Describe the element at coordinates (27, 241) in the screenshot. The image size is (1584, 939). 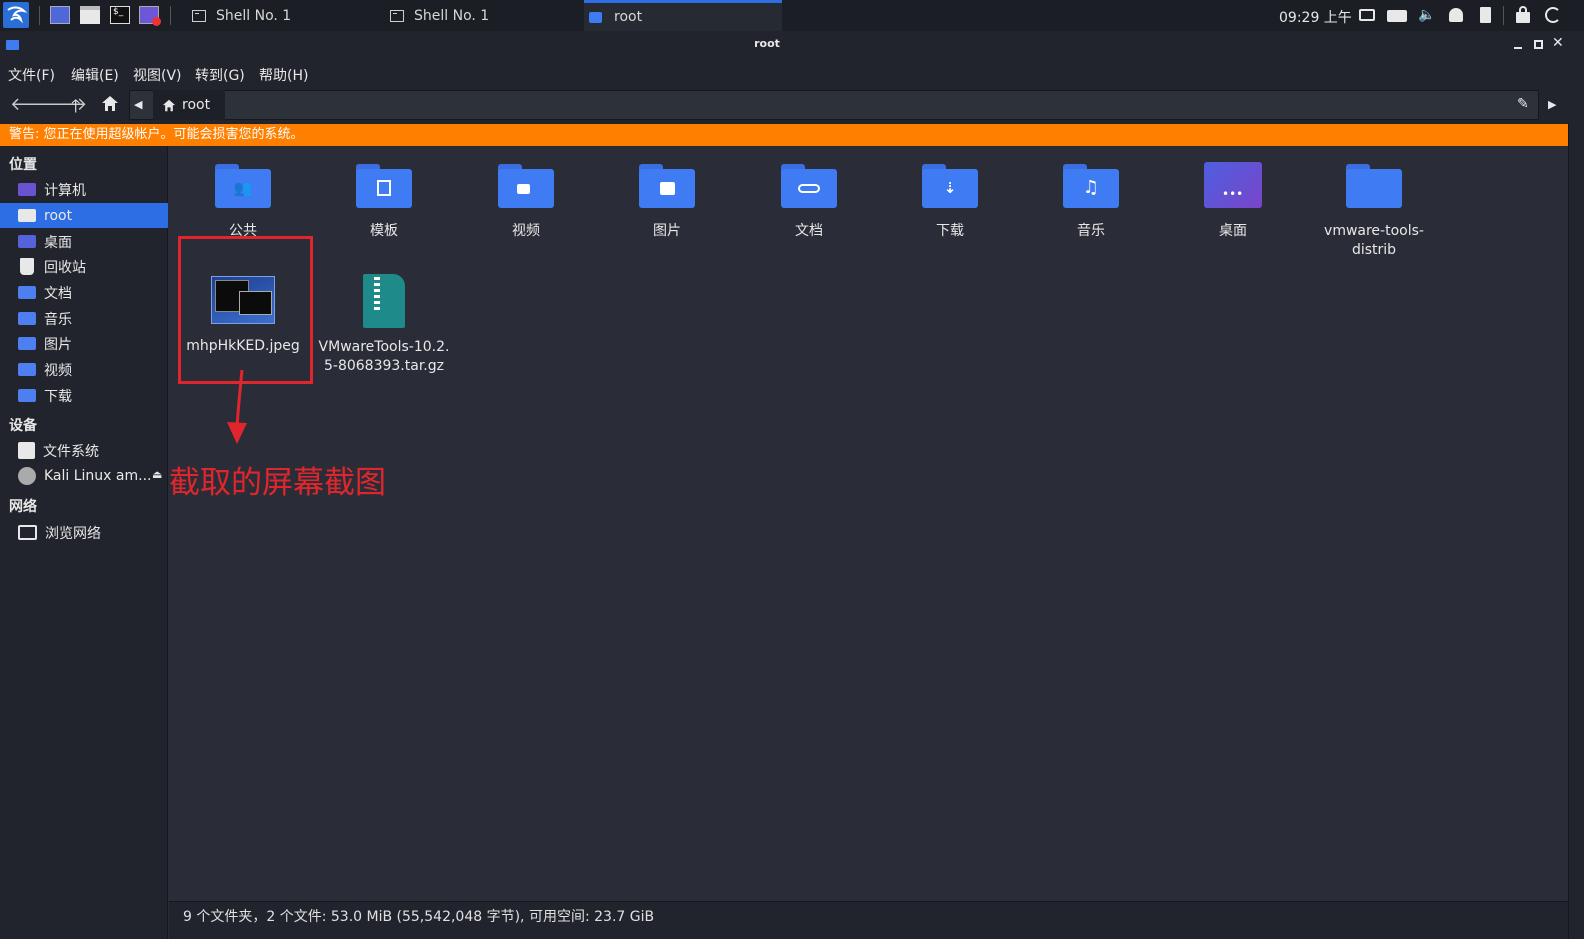
I see `desktop-icon` at that location.